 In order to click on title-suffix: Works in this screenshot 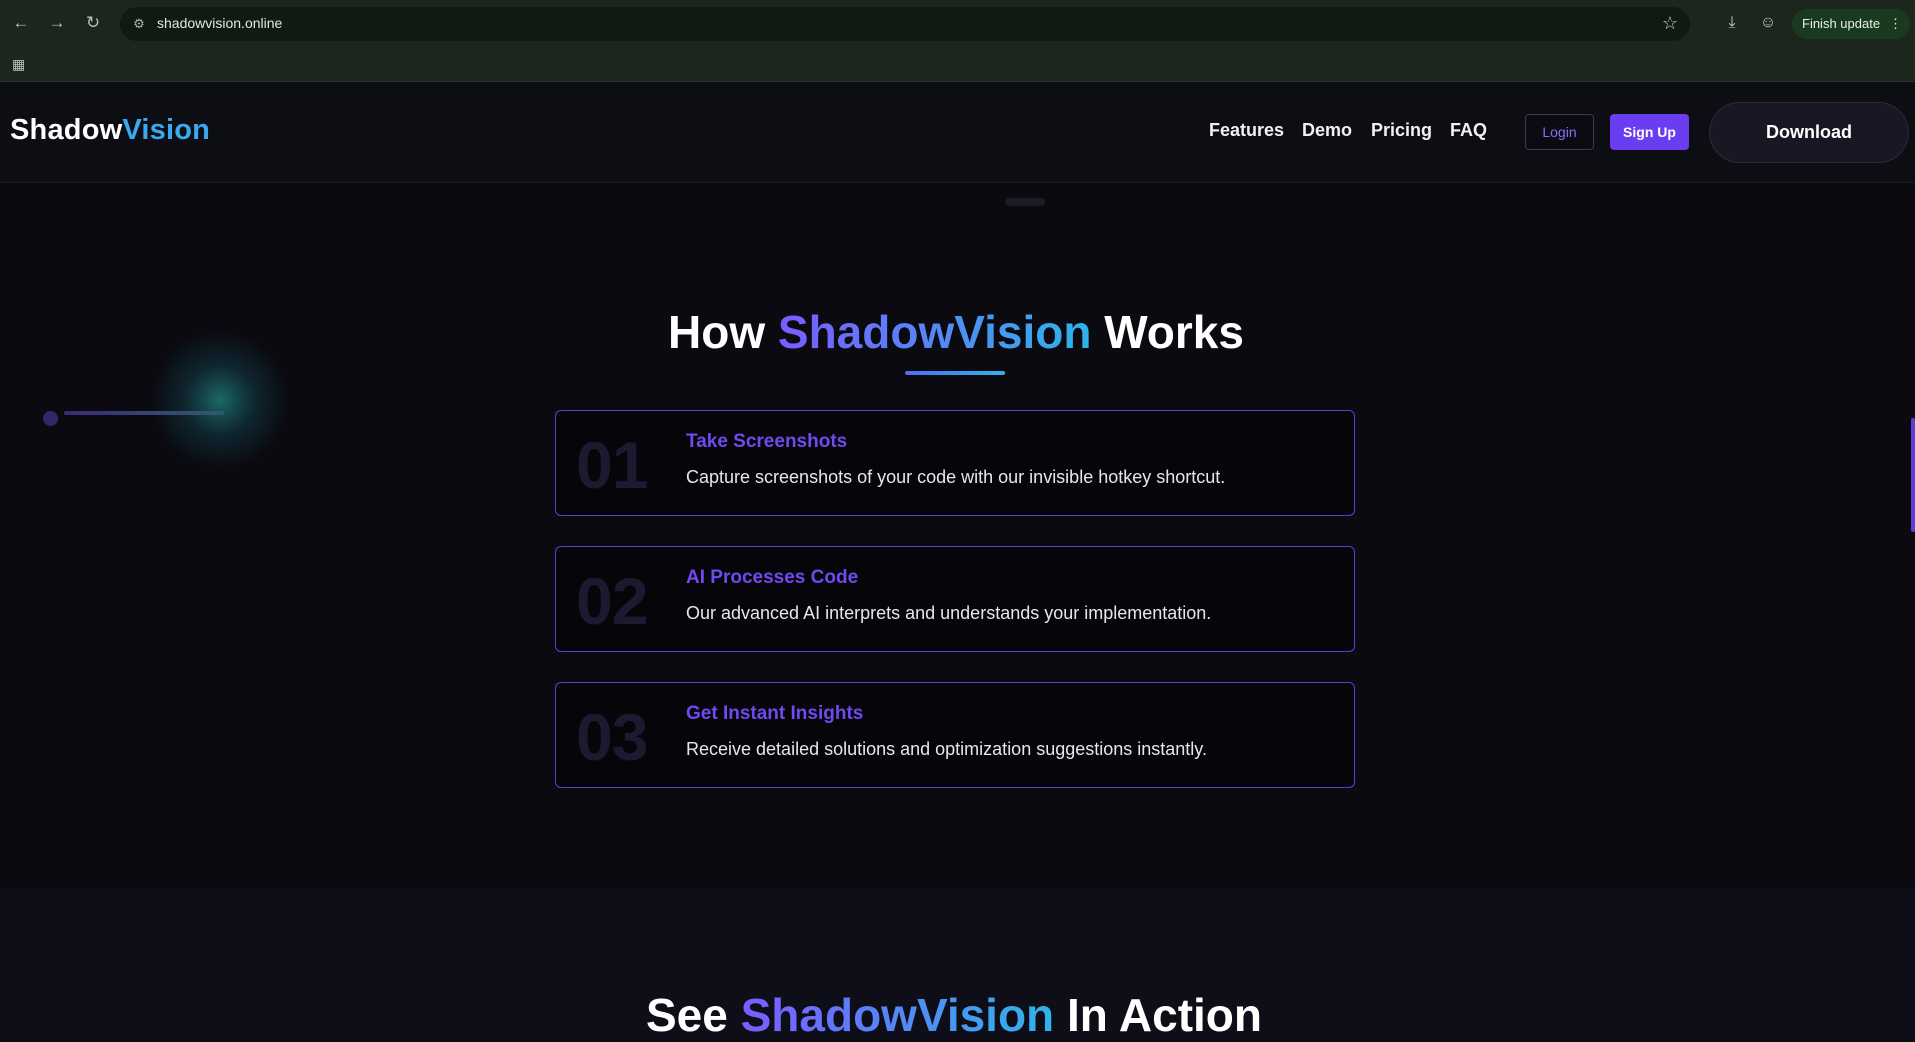, I will do `click(1174, 332)`.